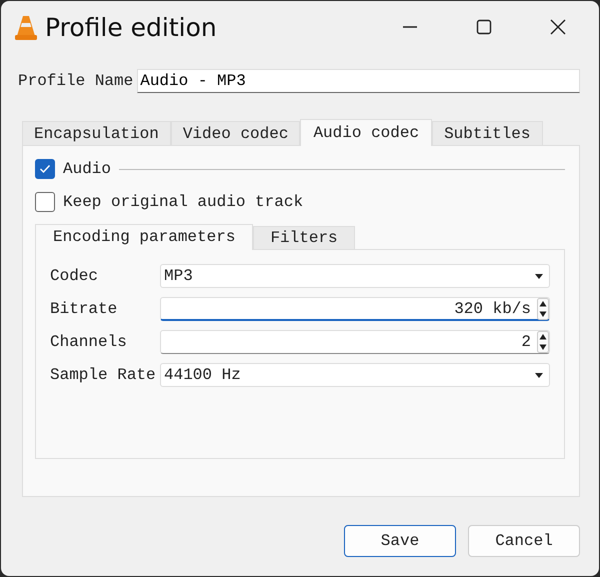  I want to click on dialog-button: Save, so click(400, 541).